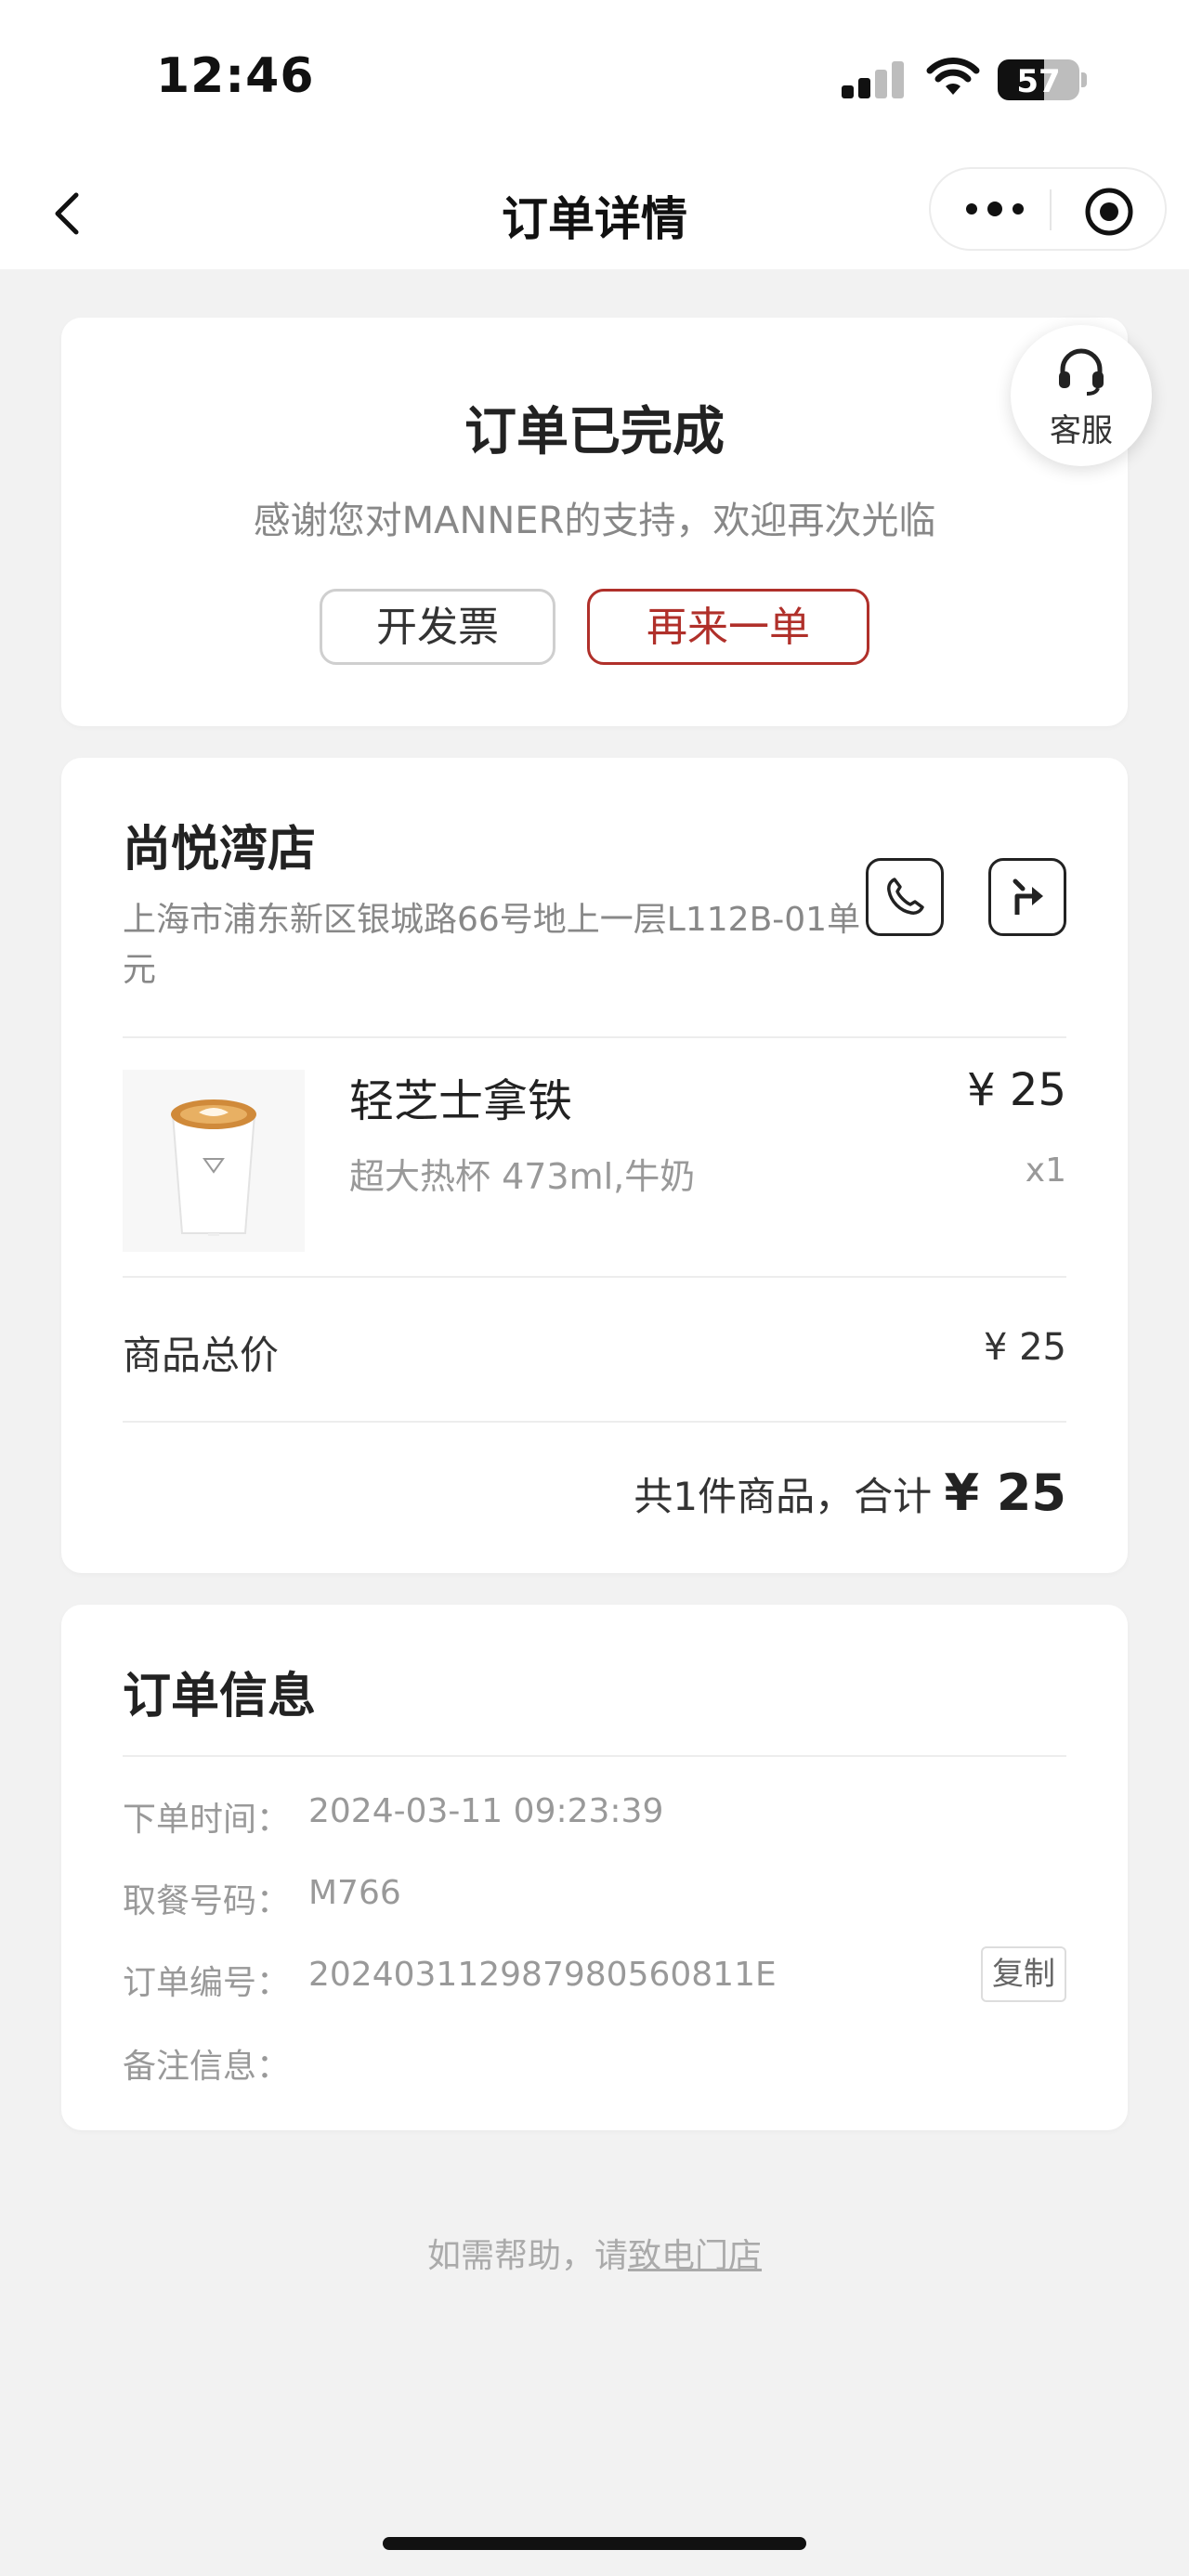 The width and height of the screenshot is (1189, 2576). What do you see at coordinates (461, 1101) in the screenshot?
I see `product-name: 轻芝士拿铁` at bounding box center [461, 1101].